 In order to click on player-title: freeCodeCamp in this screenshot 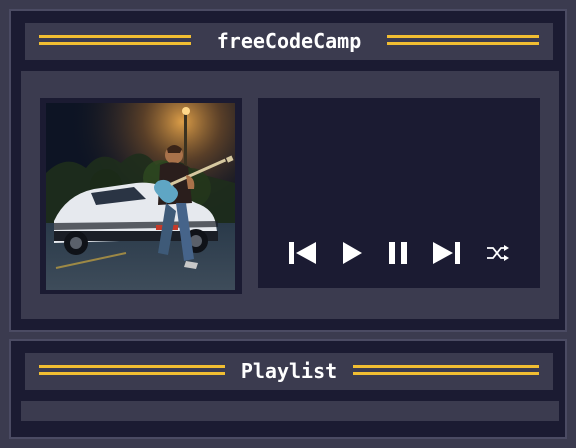, I will do `click(289, 41)`.